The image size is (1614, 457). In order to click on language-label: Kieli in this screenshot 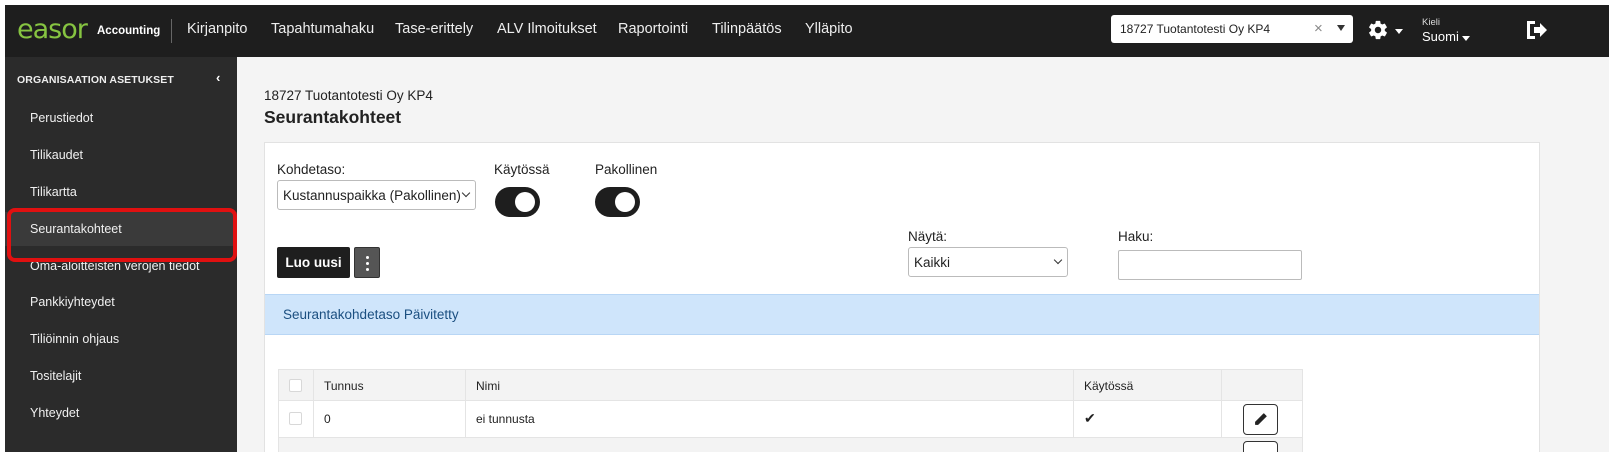, I will do `click(1431, 22)`.